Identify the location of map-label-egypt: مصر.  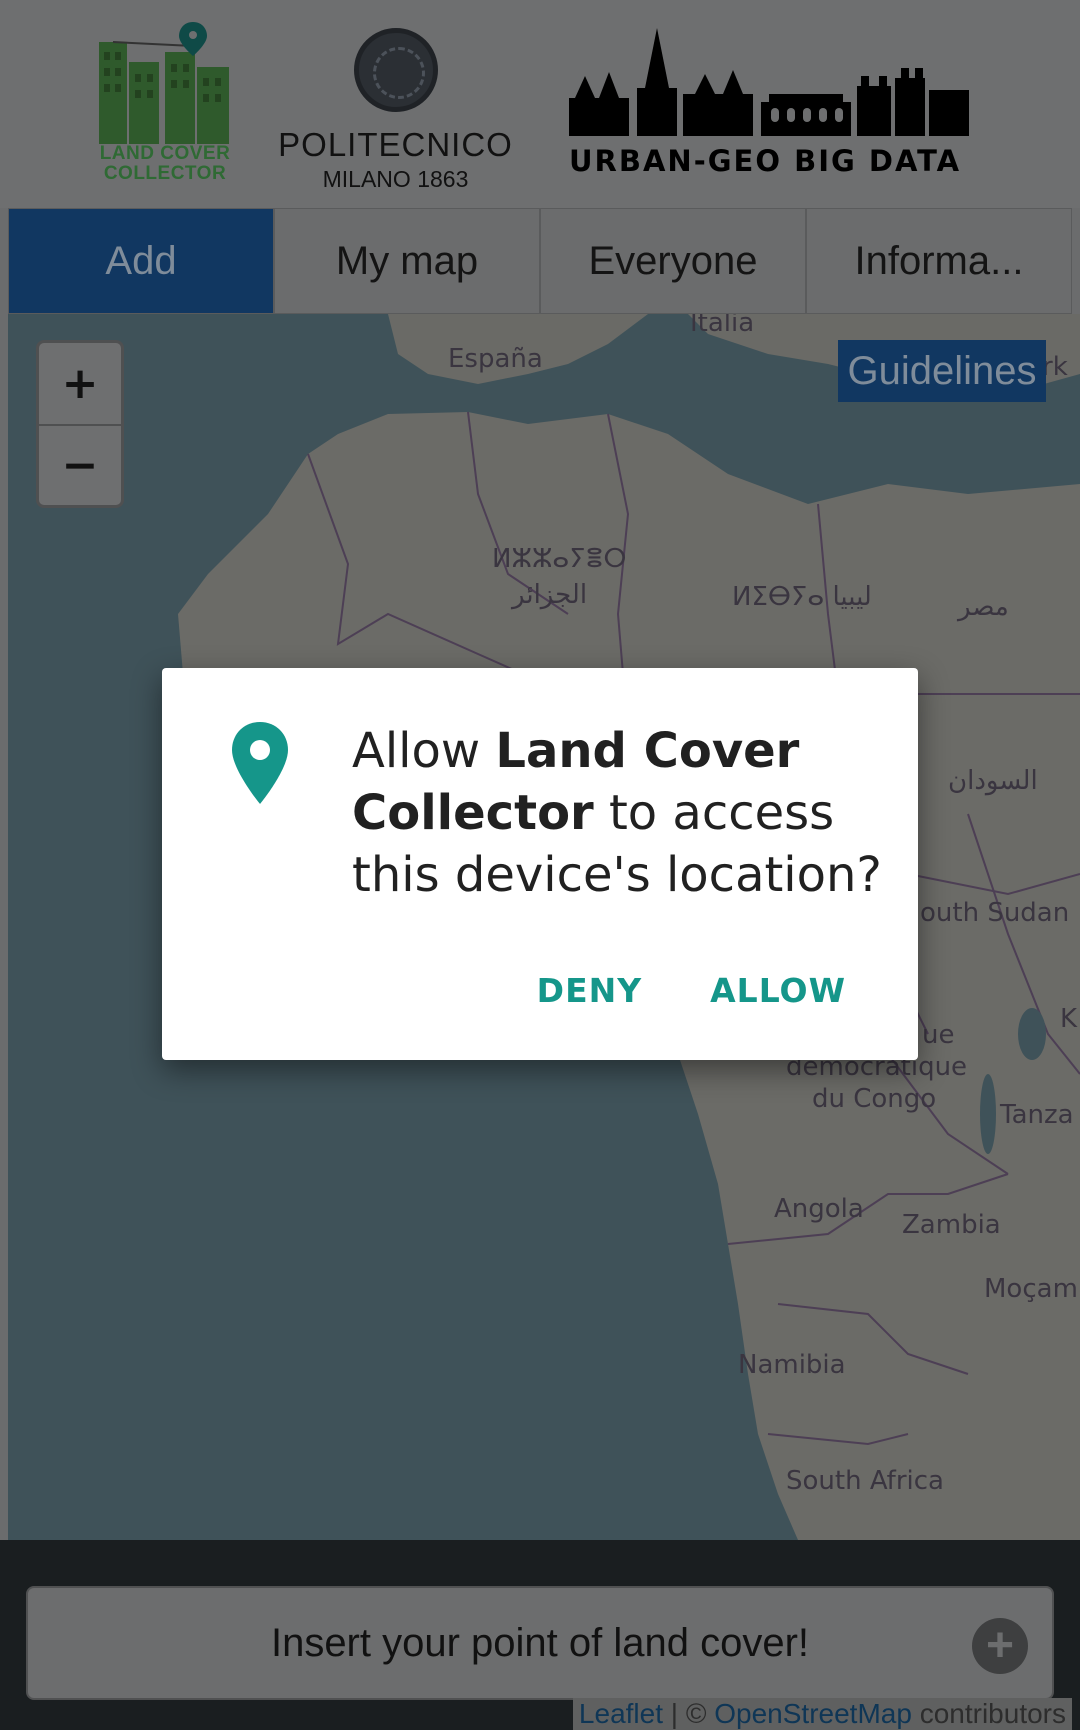
(983, 607).